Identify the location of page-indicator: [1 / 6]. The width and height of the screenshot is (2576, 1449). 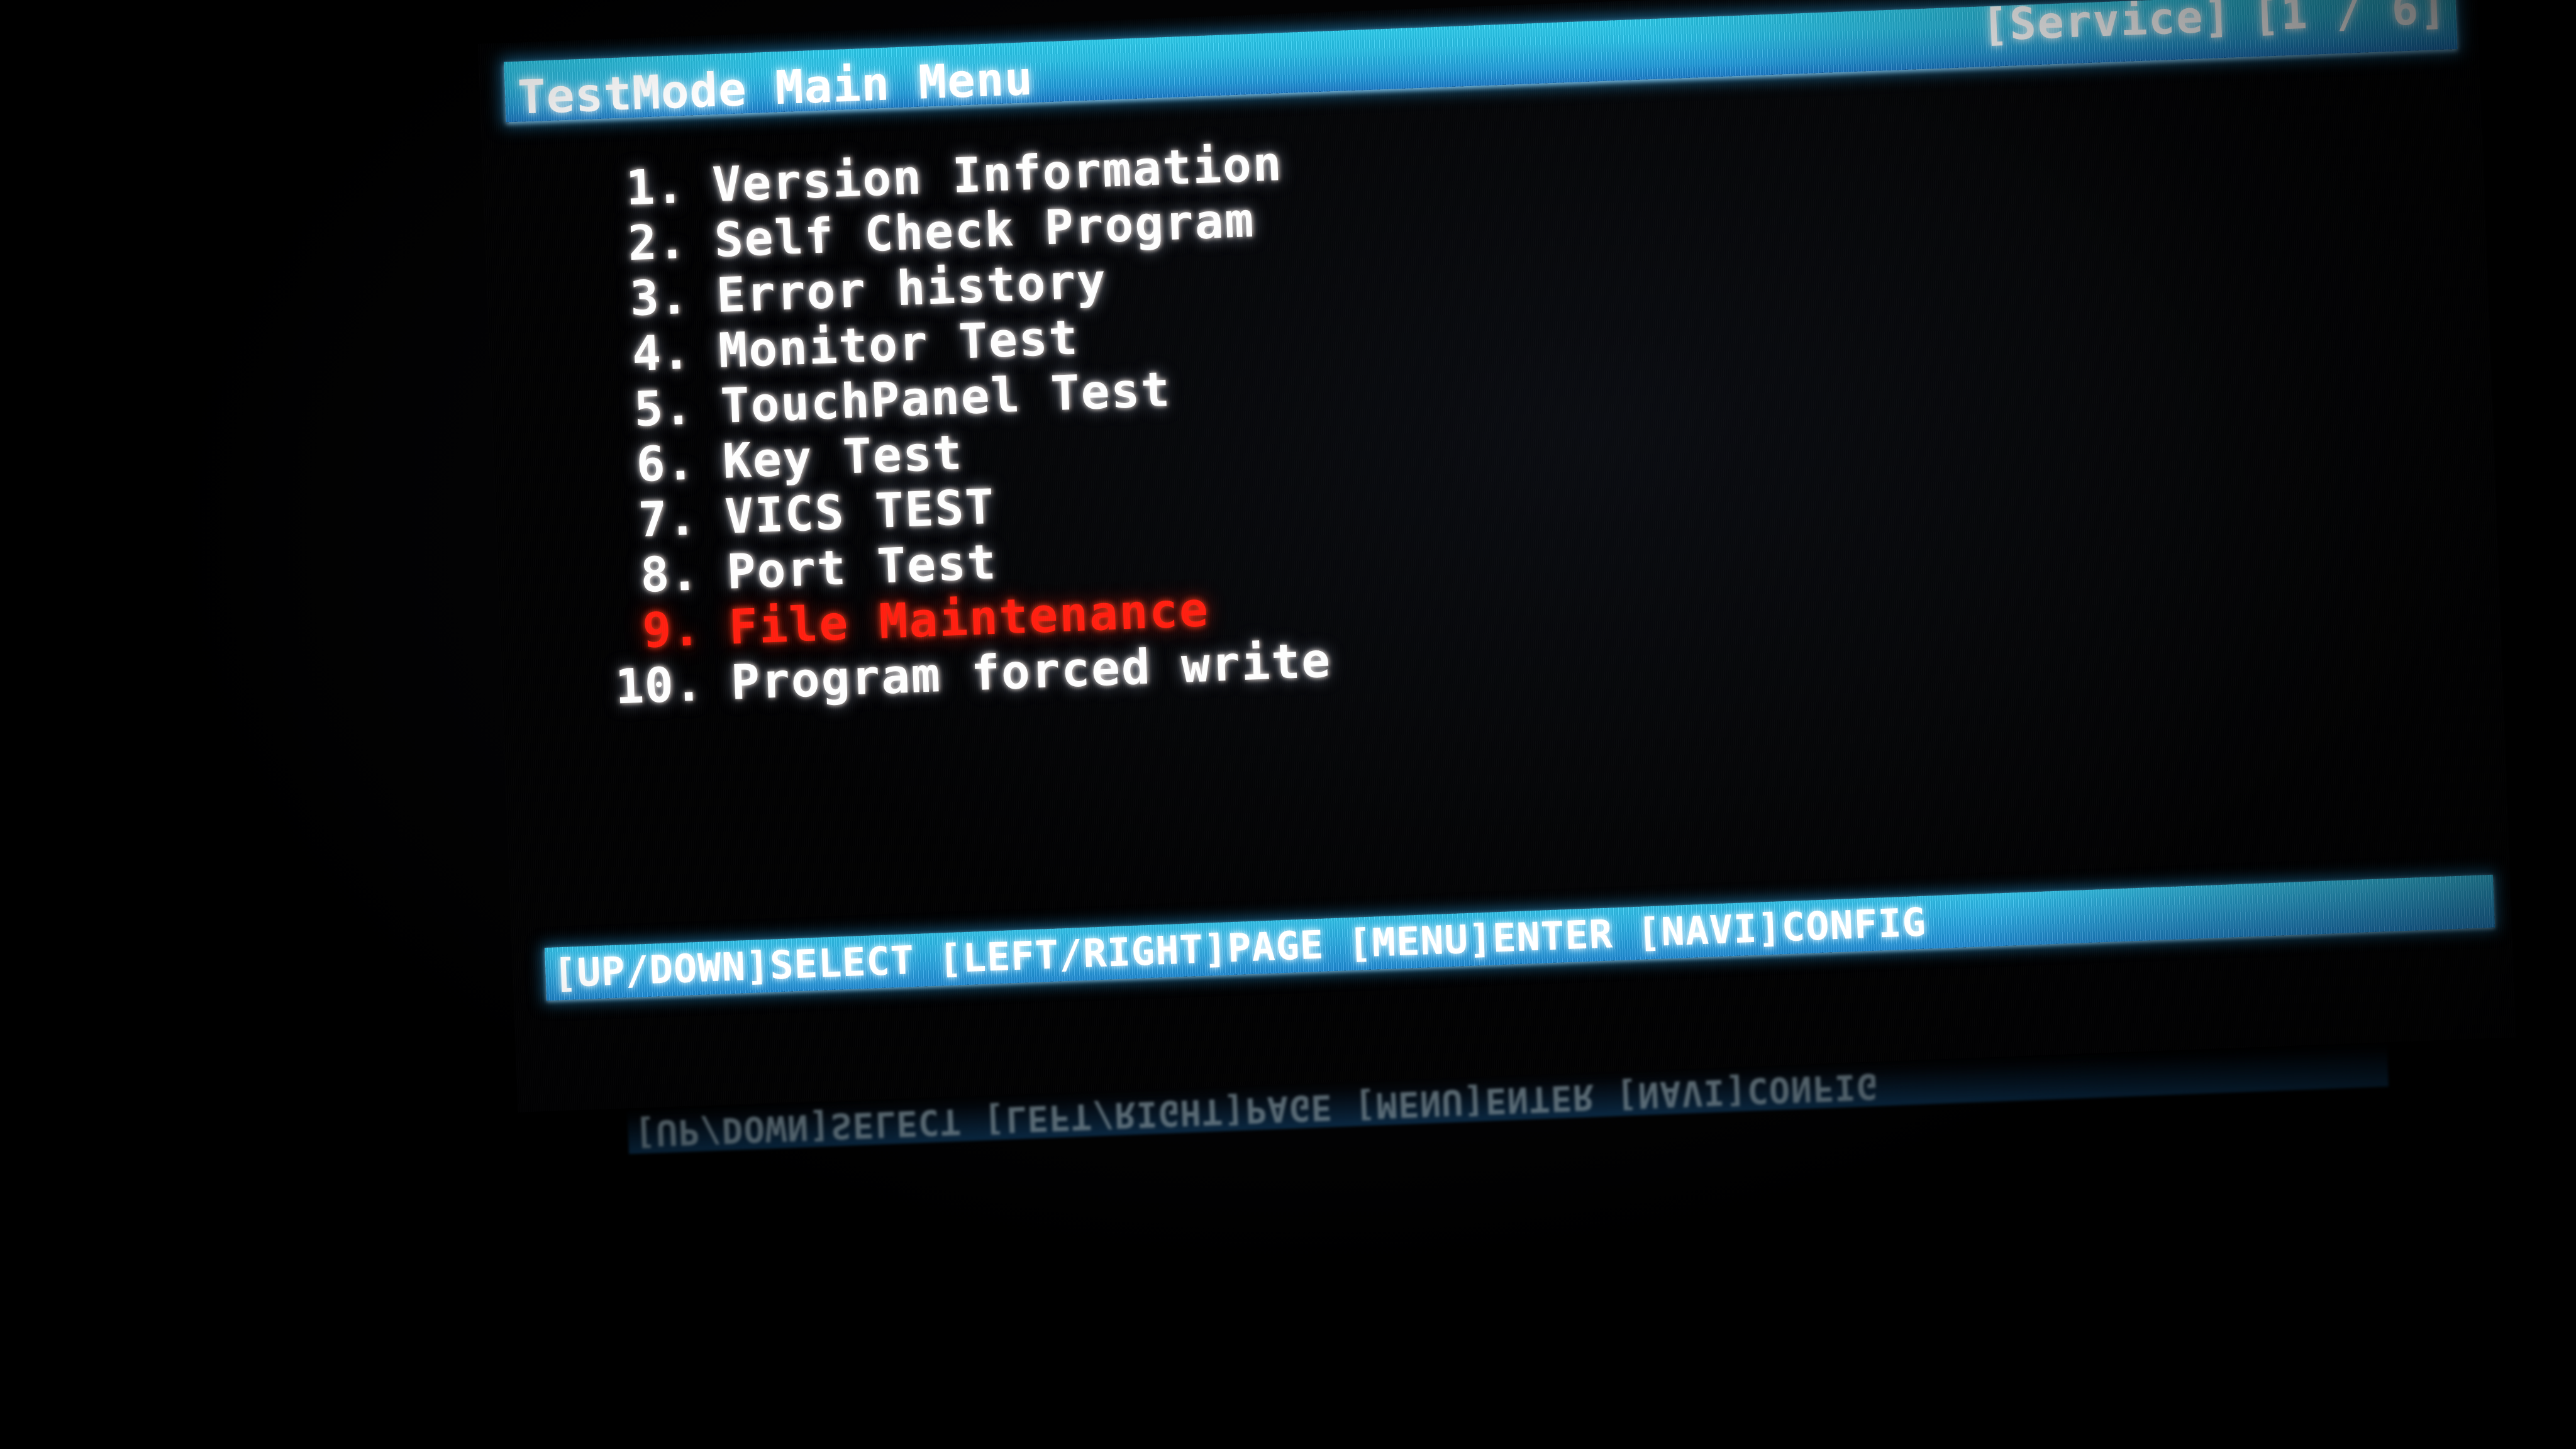
(2349, 21).